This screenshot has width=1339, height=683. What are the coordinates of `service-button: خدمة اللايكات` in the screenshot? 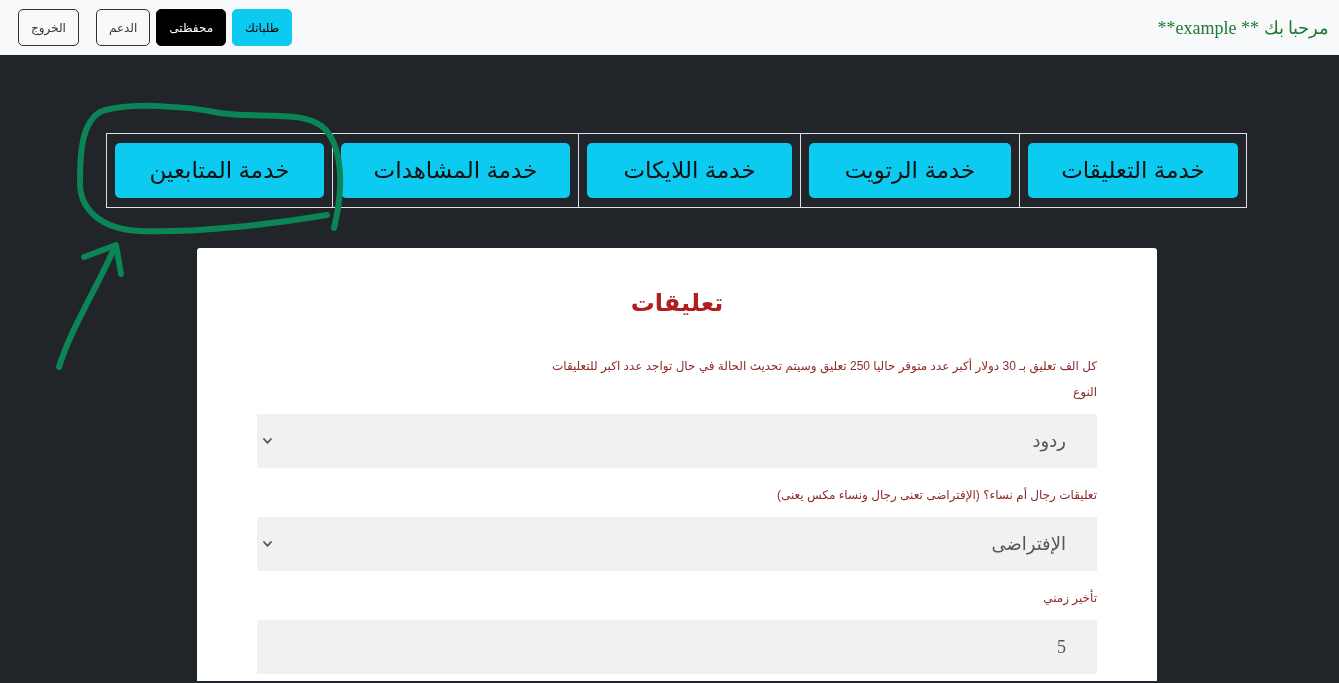 It's located at (689, 170).